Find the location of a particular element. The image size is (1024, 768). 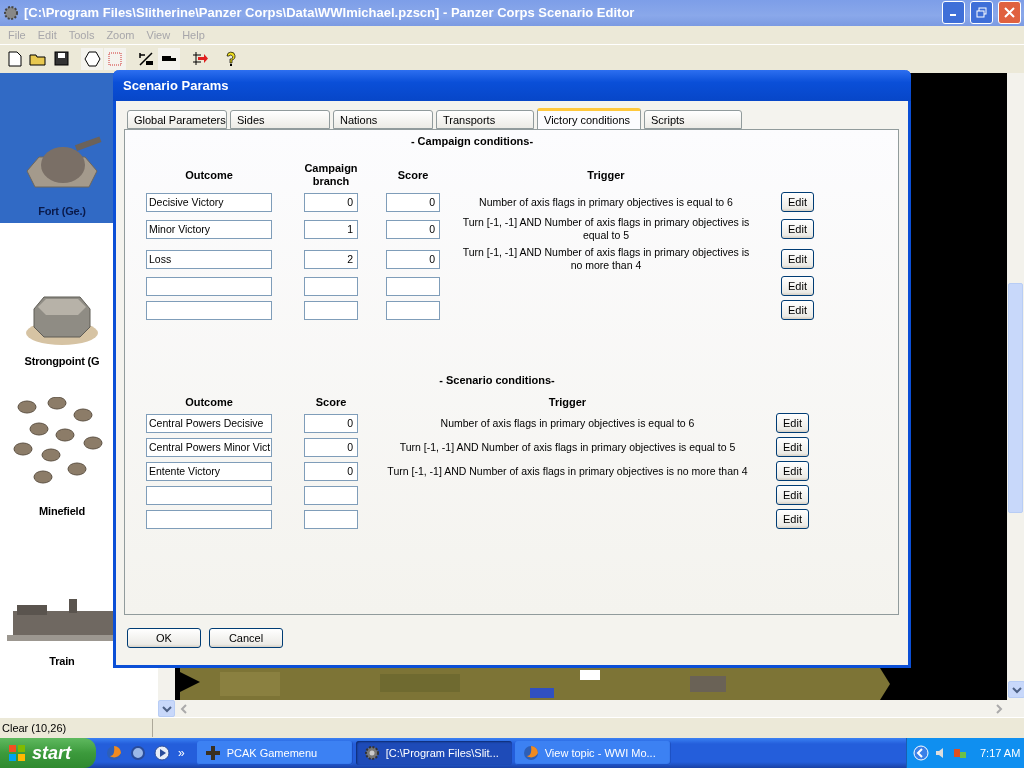

status-text: Clear (10,26) is located at coordinates (76, 728).